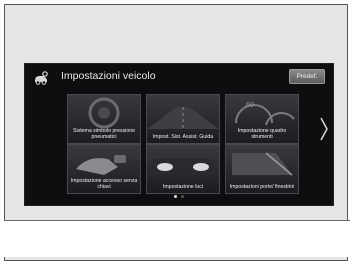 The image size is (354, 266). I want to click on tile-label: Impostazione quadro strumenti, so click(262, 134).